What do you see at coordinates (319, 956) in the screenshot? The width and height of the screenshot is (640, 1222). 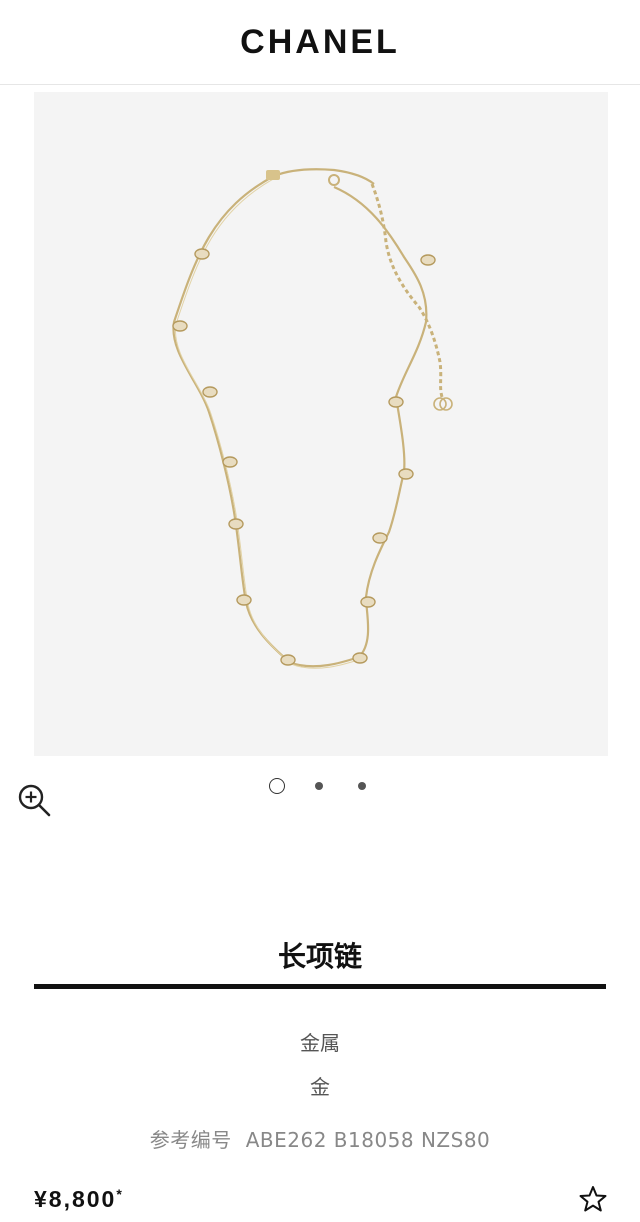 I see `product-title: 长项链` at bounding box center [319, 956].